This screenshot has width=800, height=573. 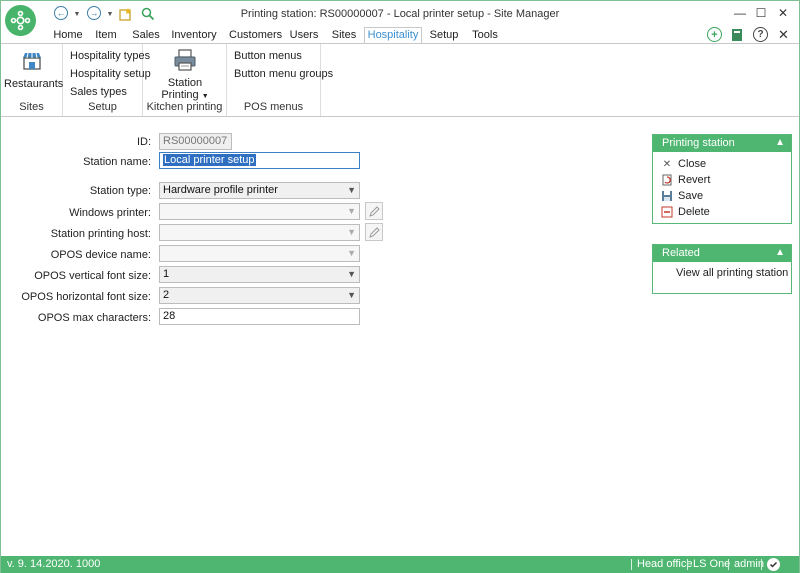 I want to click on save-icon, so click(x=667, y=196).